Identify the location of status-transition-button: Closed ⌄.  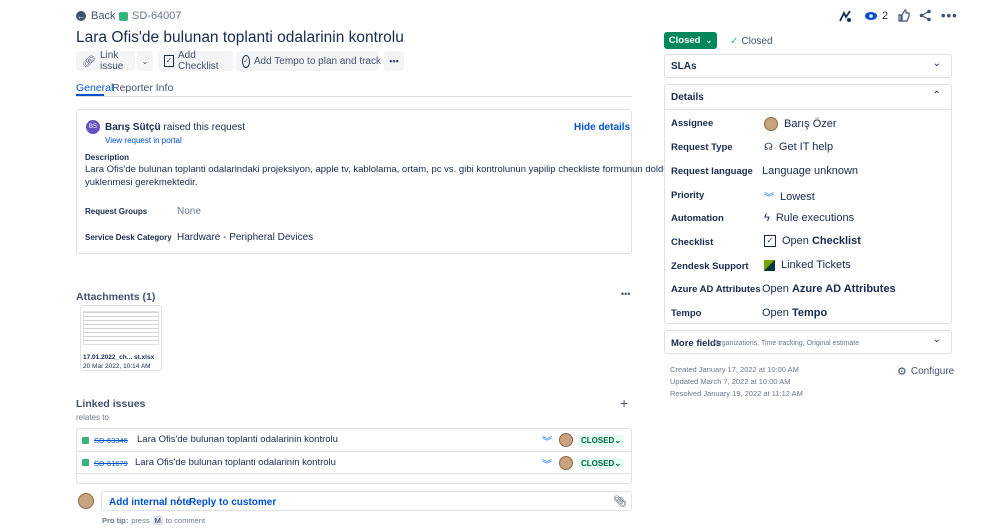
(690, 40).